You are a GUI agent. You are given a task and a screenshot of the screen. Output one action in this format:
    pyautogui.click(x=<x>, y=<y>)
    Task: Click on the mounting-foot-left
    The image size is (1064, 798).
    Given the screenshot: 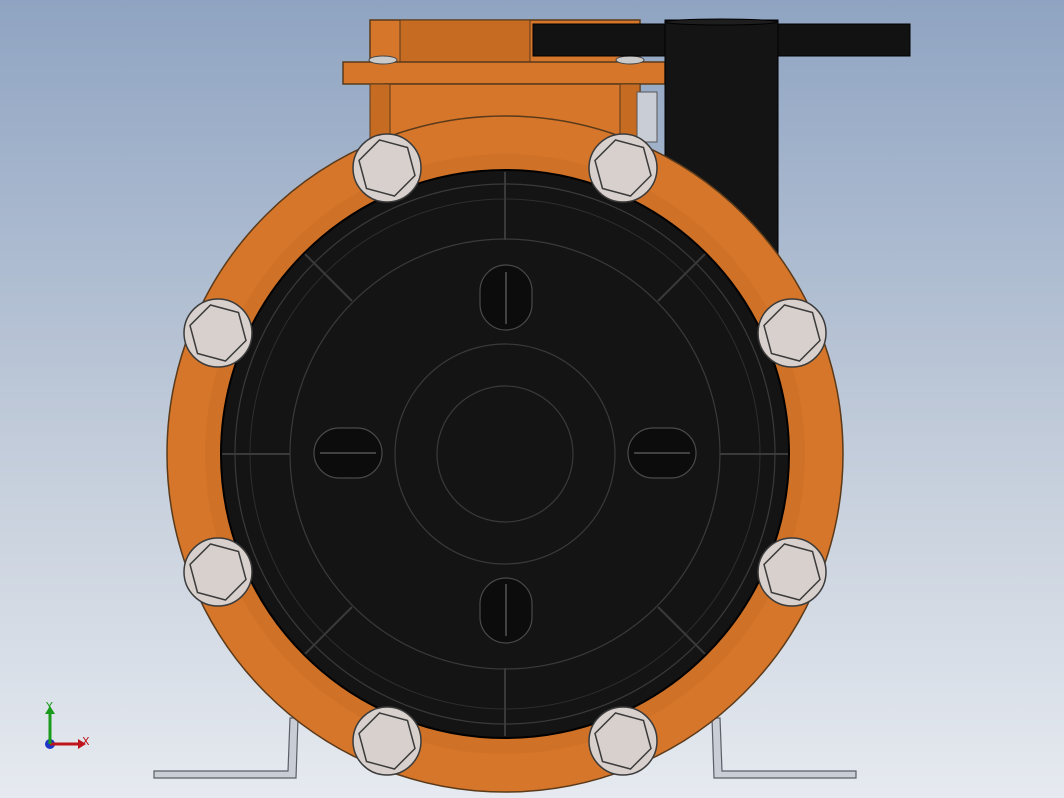 What is the action you would take?
    pyautogui.click(x=226, y=748)
    